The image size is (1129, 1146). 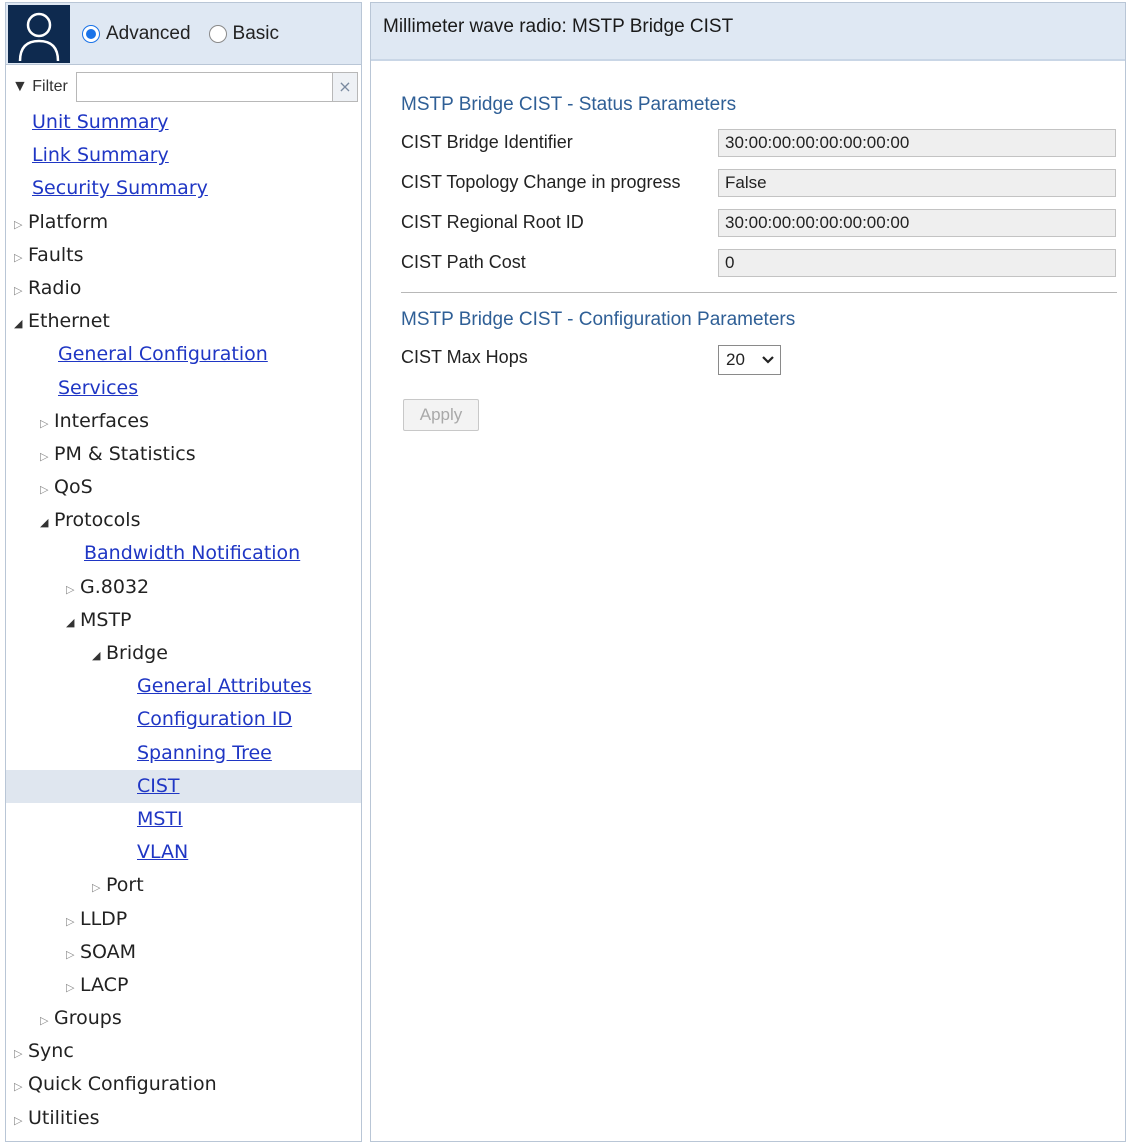 What do you see at coordinates (768, 364) in the screenshot?
I see `chevron-down-icon` at bounding box center [768, 364].